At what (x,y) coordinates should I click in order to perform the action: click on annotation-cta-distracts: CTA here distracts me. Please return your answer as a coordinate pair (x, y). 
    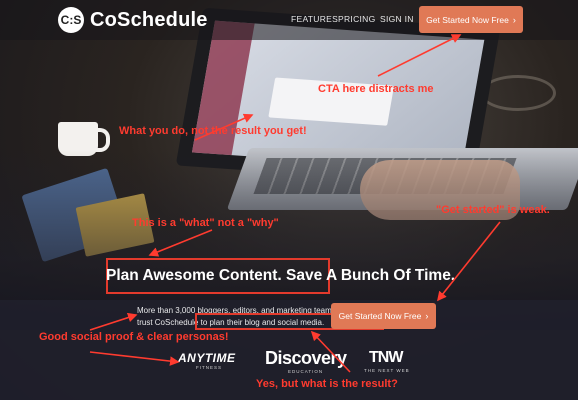
    Looking at the image, I should click on (376, 89).